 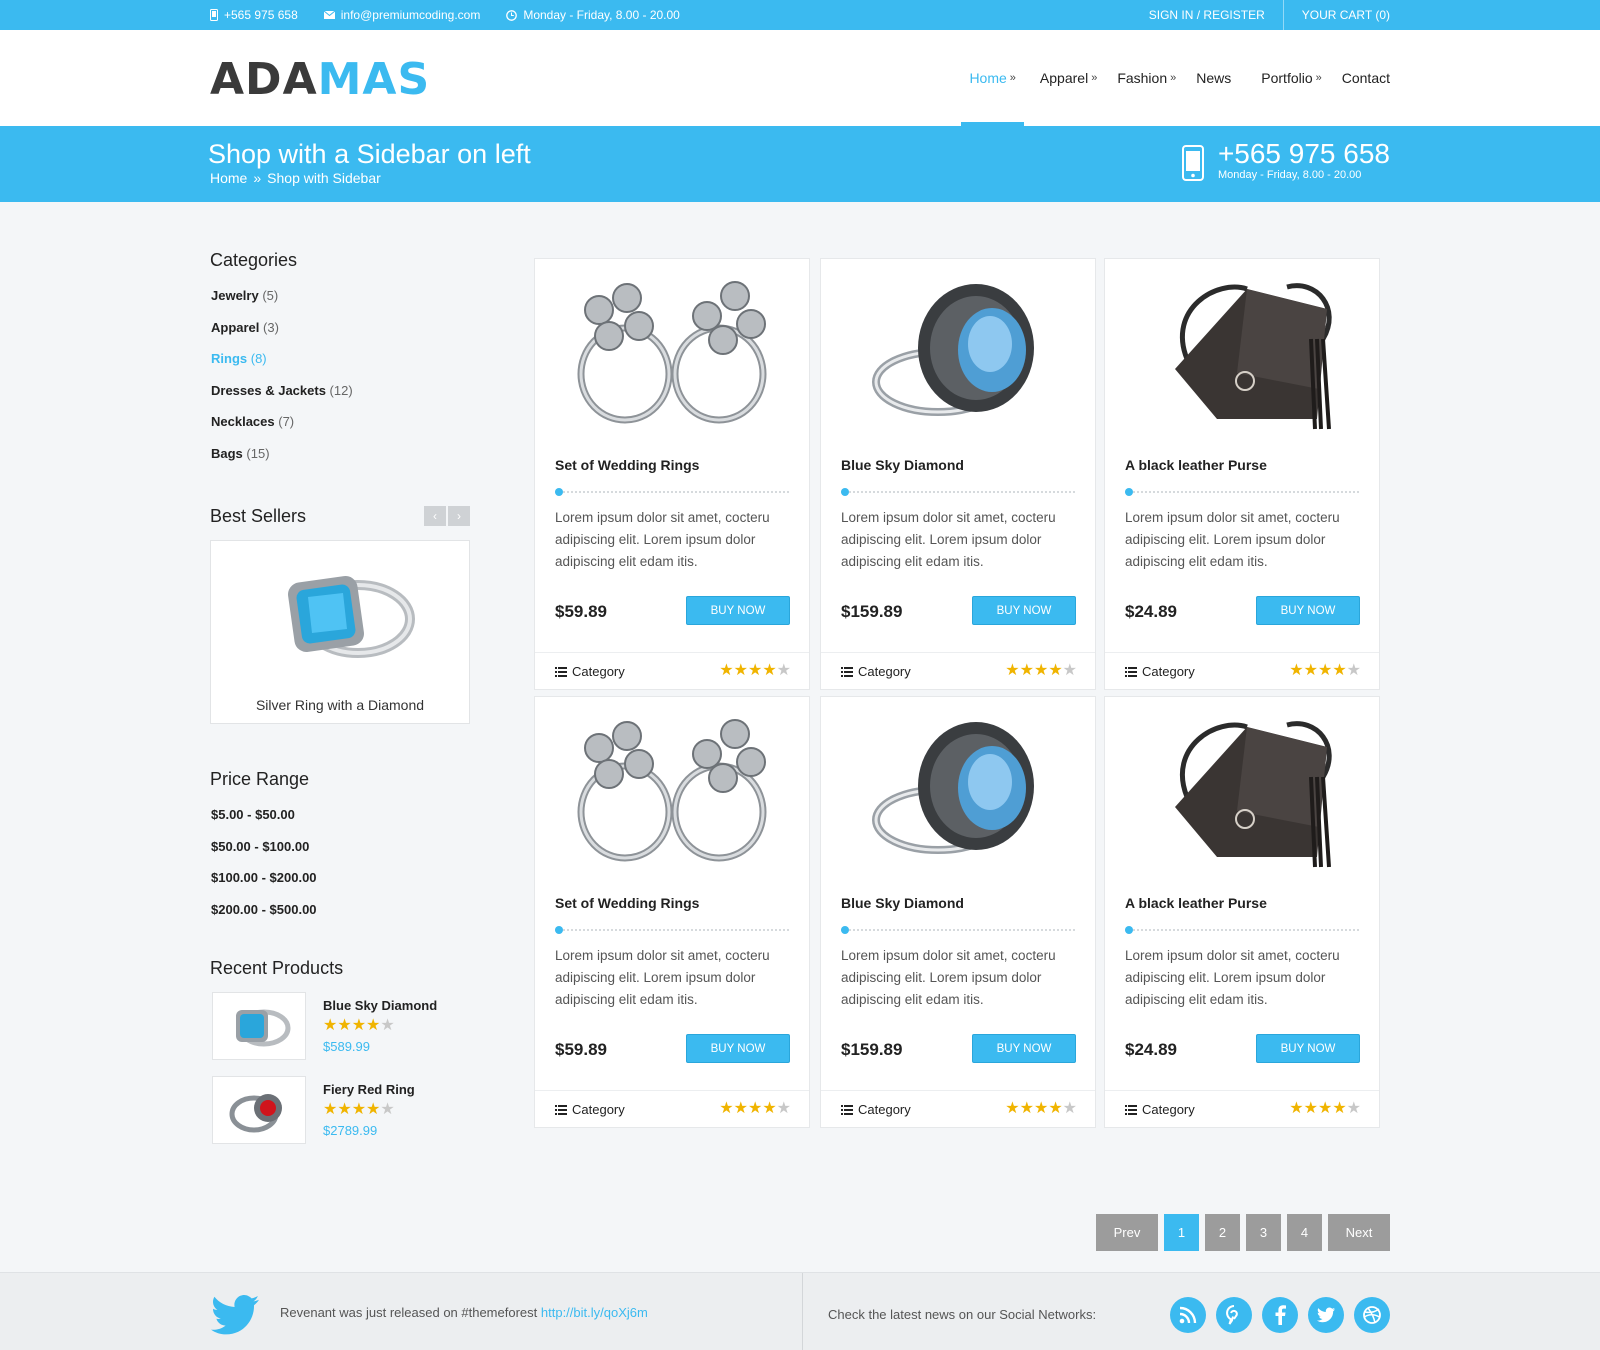 I want to click on next-page-button: Next, so click(x=1359, y=1232).